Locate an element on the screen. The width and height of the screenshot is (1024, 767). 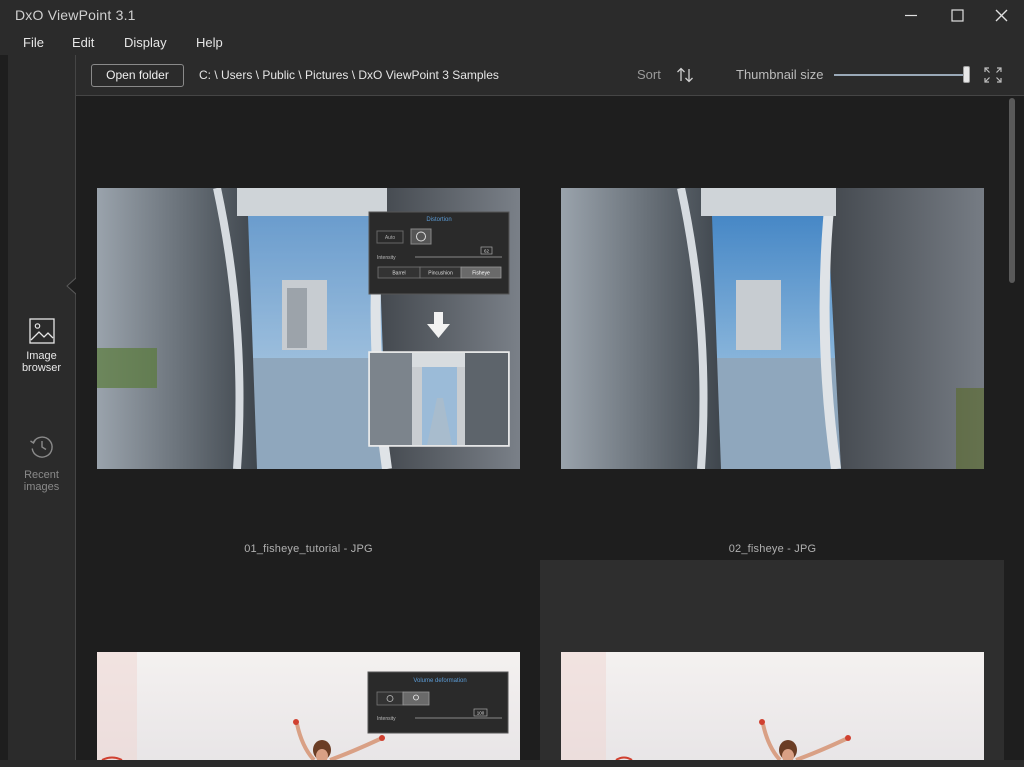
sort-label: Sort is located at coordinates (649, 74).